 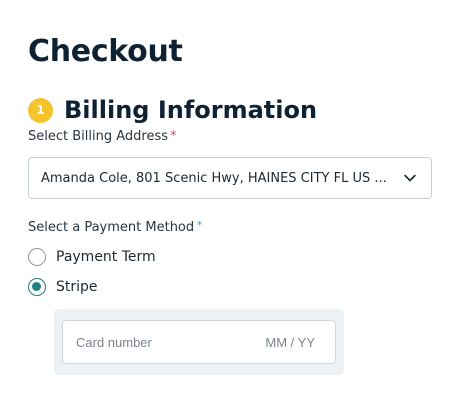 I want to click on card-input: Card number MM / YY, so click(x=199, y=342).